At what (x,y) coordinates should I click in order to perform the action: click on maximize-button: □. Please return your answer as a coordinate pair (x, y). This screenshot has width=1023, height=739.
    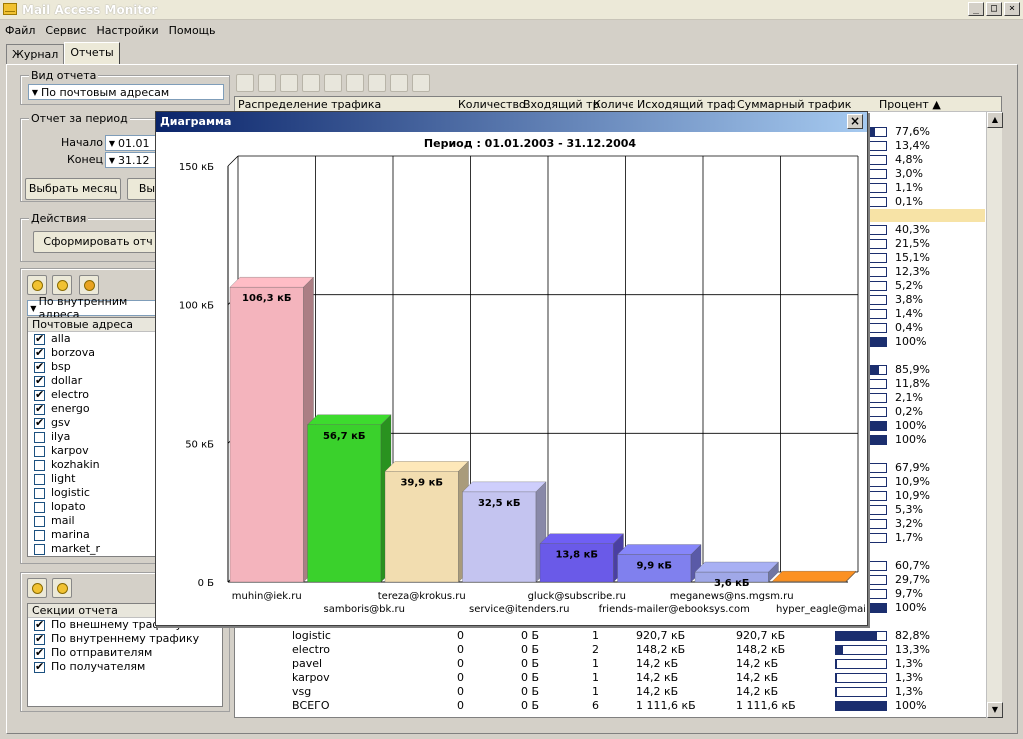
    Looking at the image, I should click on (994, 9).